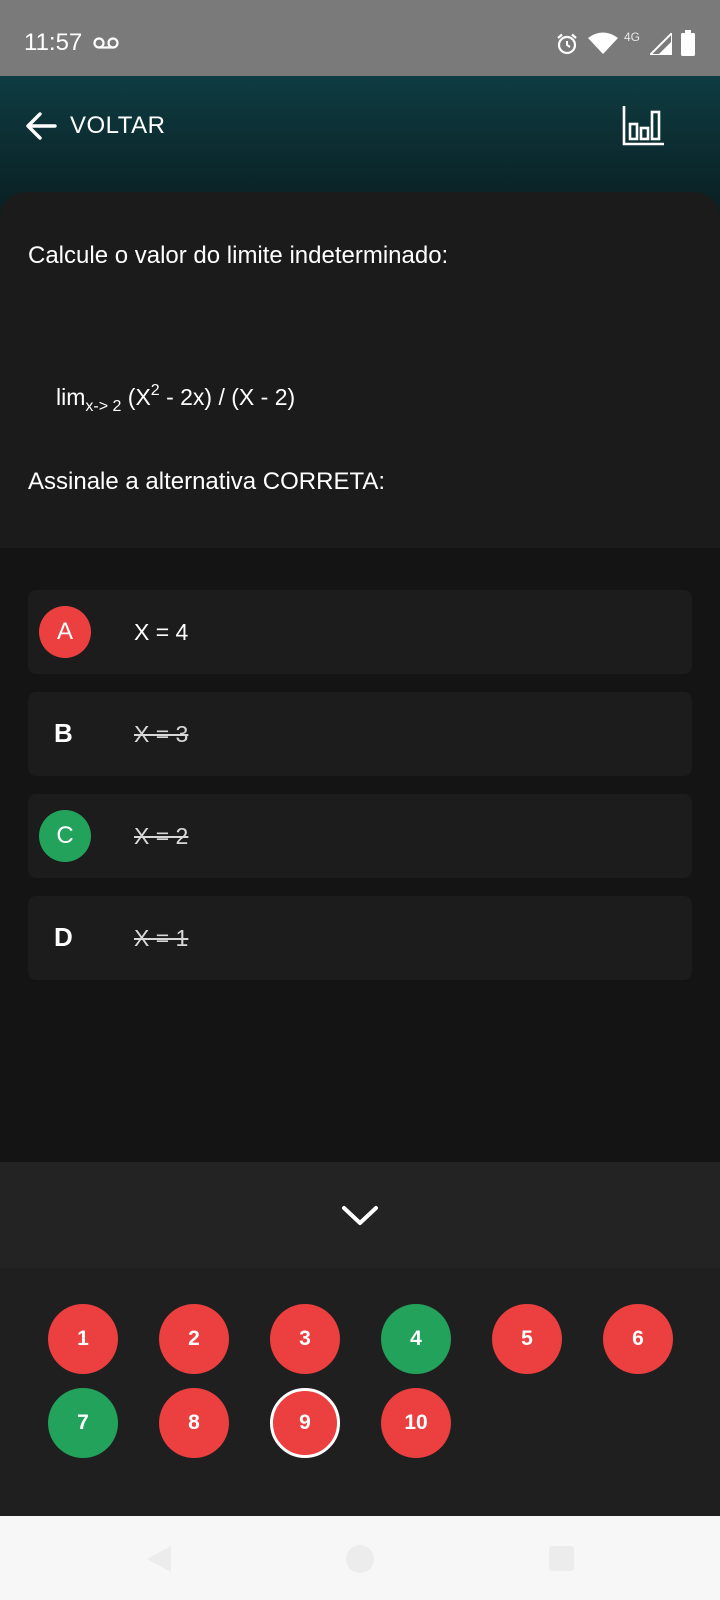 The width and height of the screenshot is (720, 1600). Describe the element at coordinates (644, 126) in the screenshot. I see `bar-chart-icon` at that location.